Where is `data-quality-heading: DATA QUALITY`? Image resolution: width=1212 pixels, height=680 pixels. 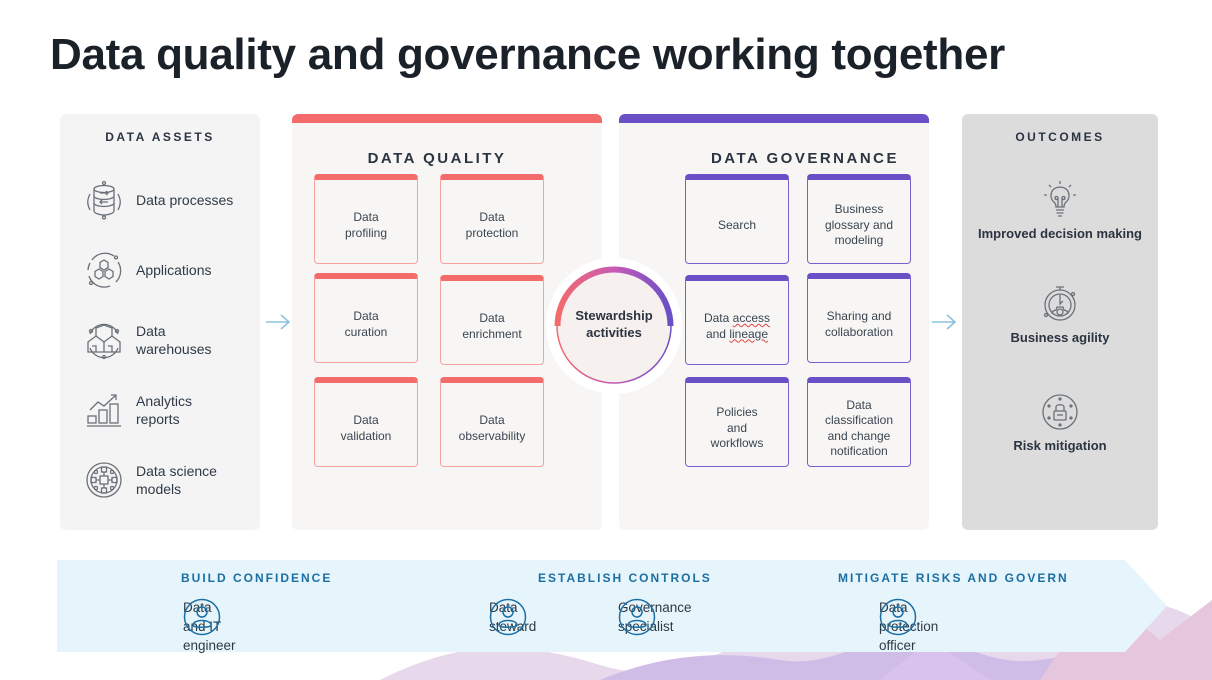 data-quality-heading: DATA QUALITY is located at coordinates (437, 158).